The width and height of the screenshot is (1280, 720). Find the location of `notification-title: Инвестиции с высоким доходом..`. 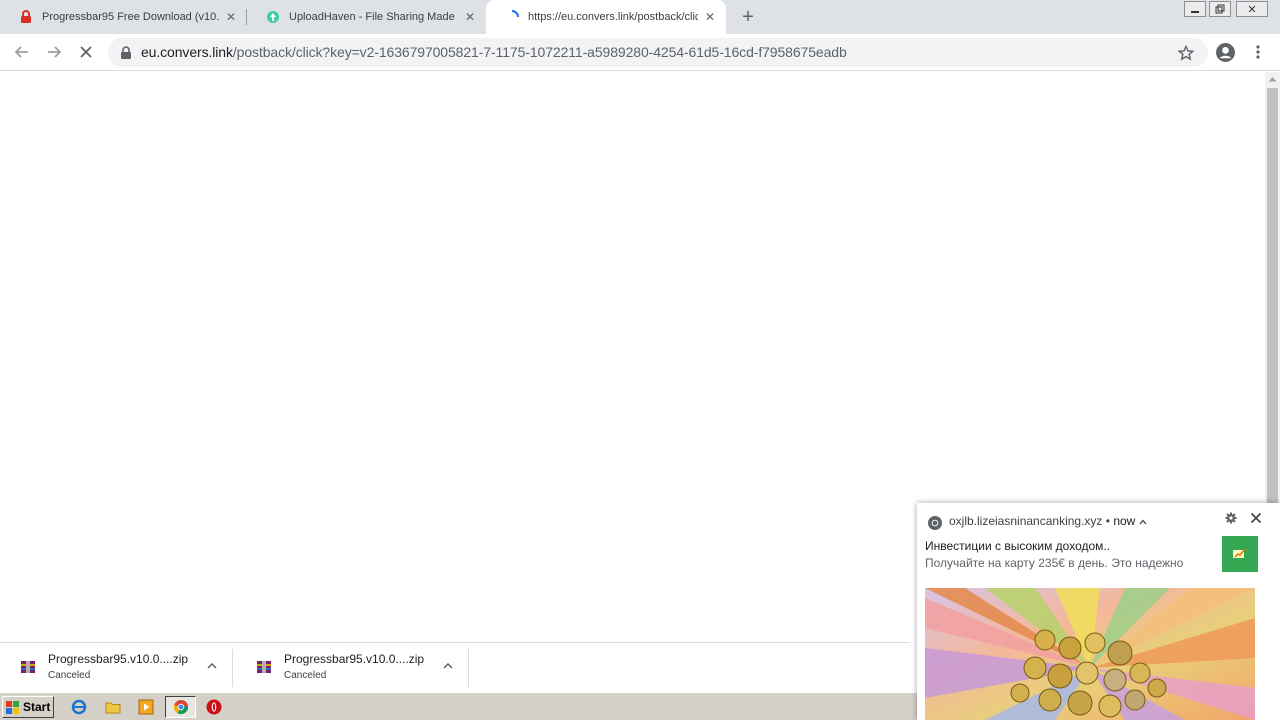

notification-title: Инвестиции с высоким доходом.. is located at coordinates (1018, 546).